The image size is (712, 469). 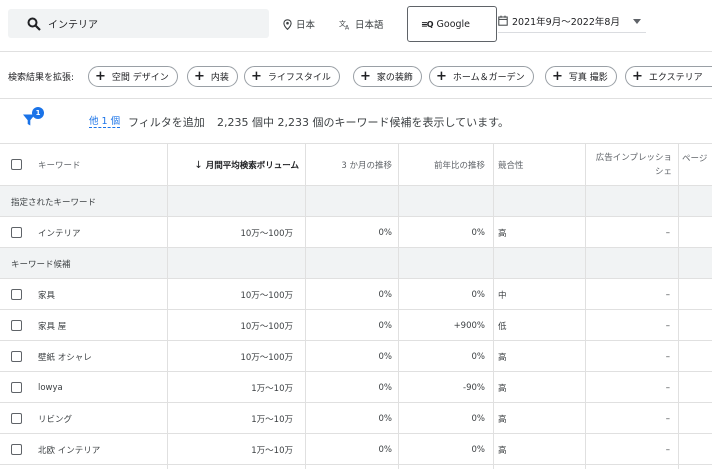 I want to click on add-filter-button: フィルタを追加, so click(x=166, y=122).